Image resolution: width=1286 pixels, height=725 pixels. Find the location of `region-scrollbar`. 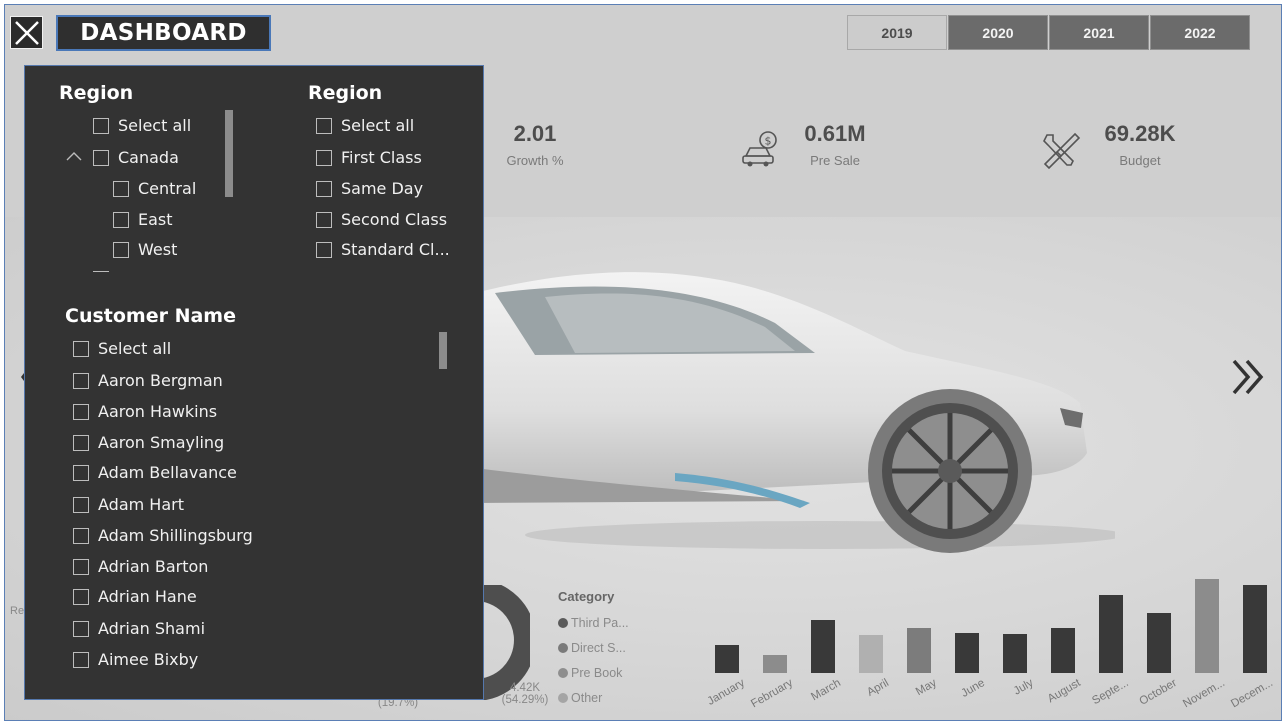

region-scrollbar is located at coordinates (229, 153).